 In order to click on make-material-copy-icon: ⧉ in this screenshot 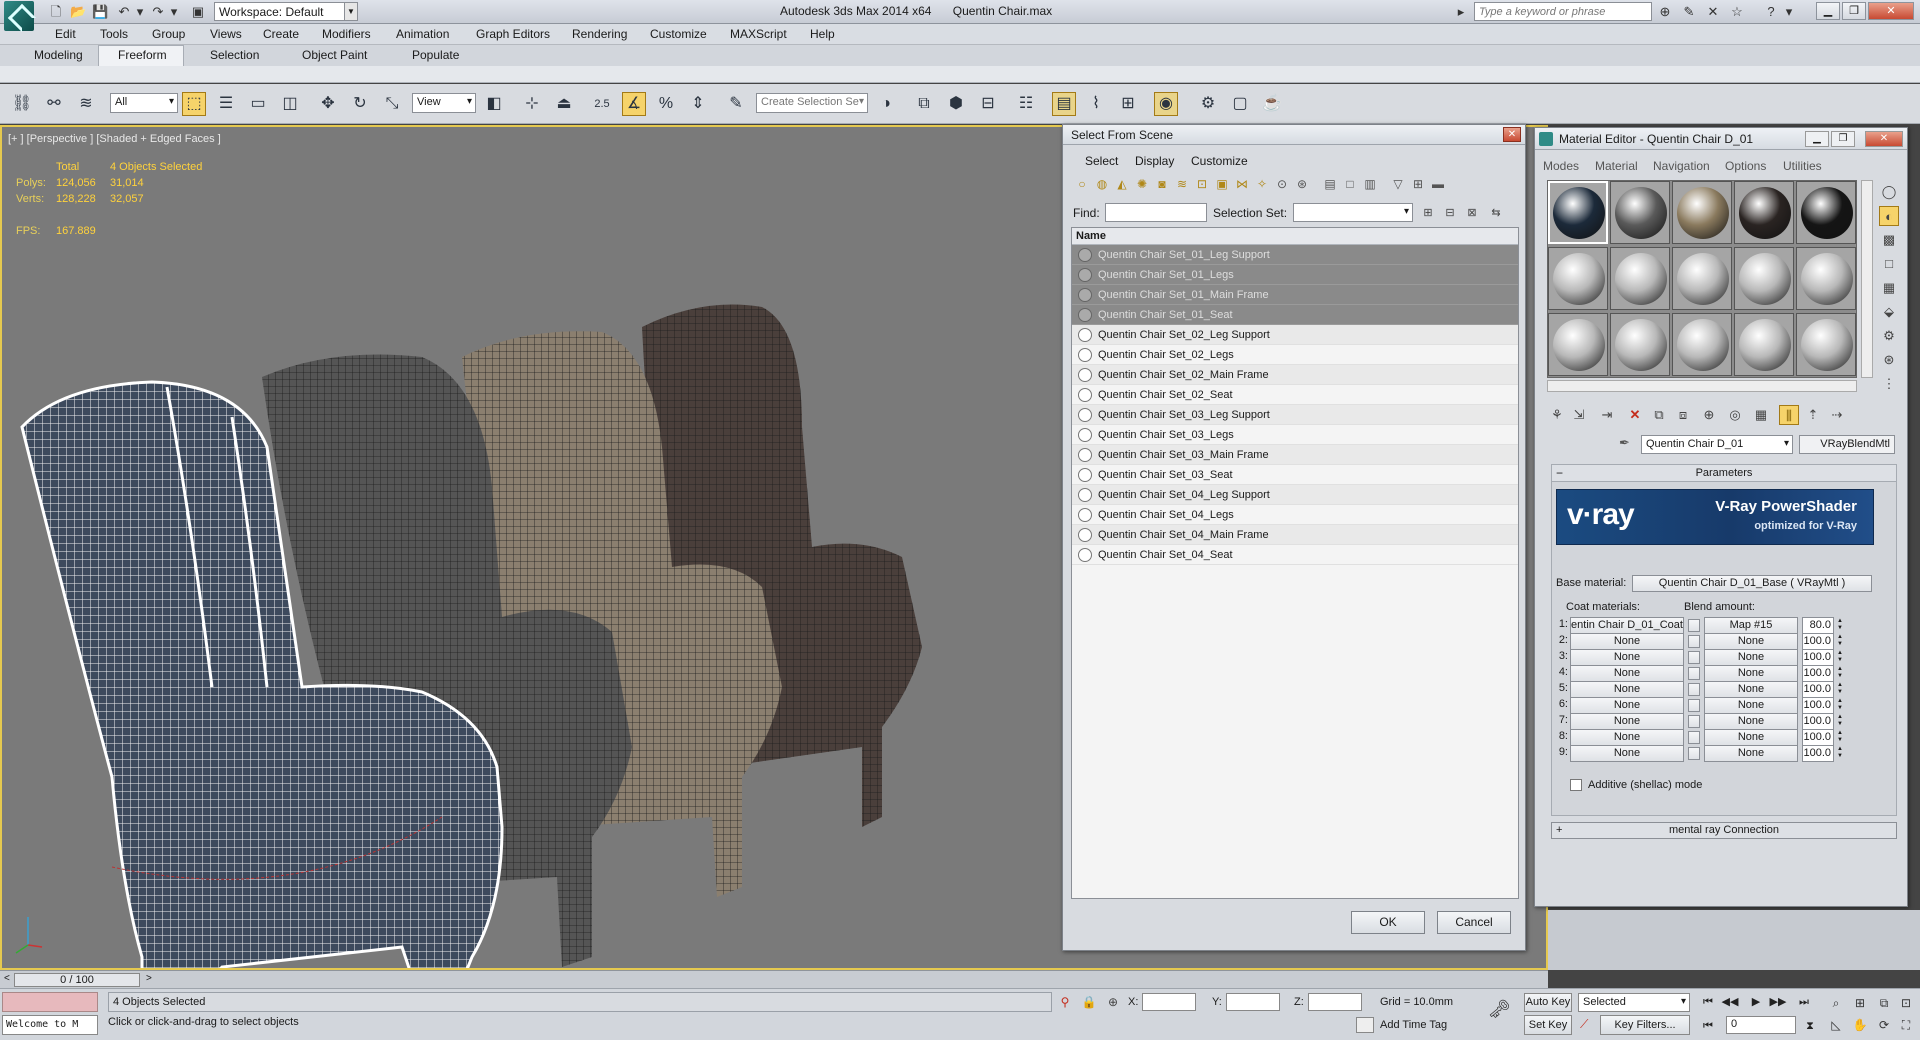, I will do `click(1659, 415)`.